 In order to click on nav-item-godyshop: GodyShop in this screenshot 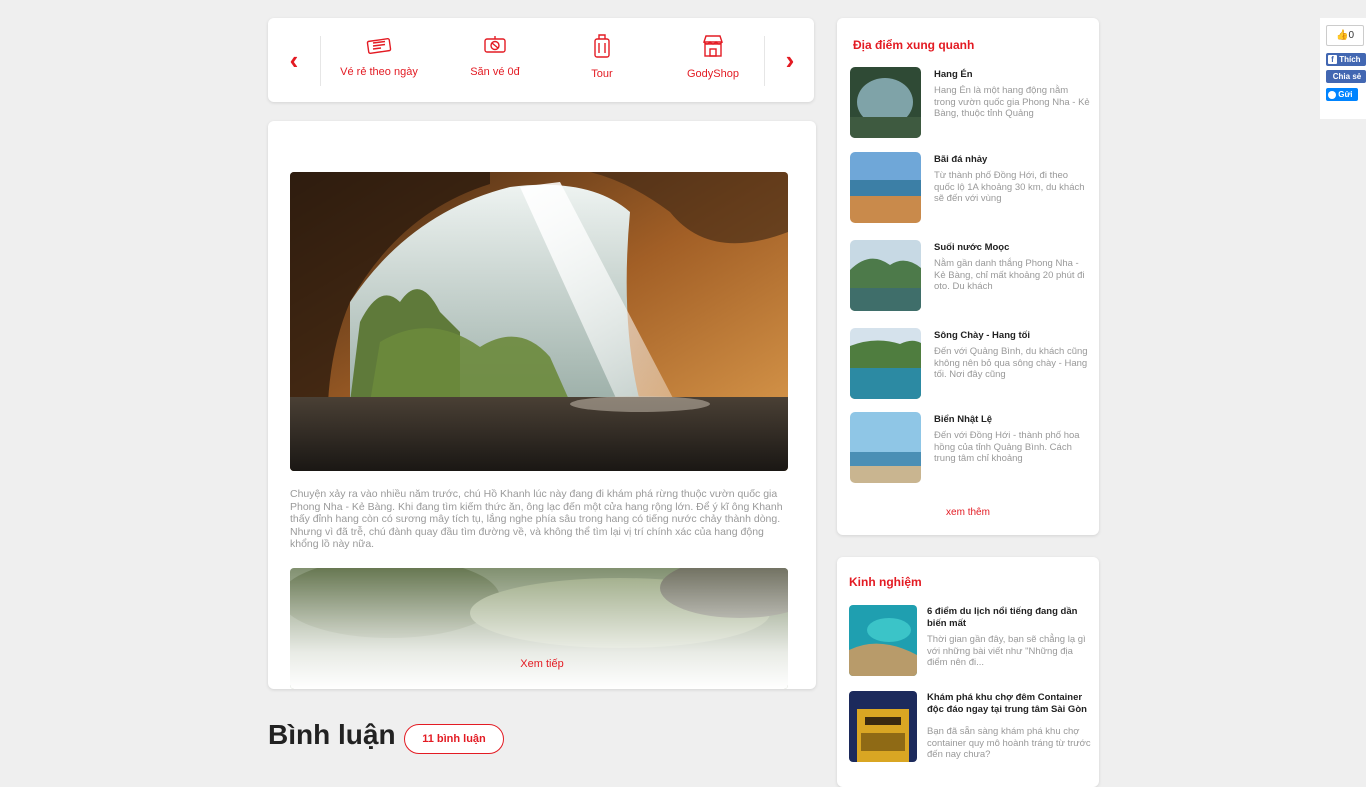, I will do `click(713, 62)`.